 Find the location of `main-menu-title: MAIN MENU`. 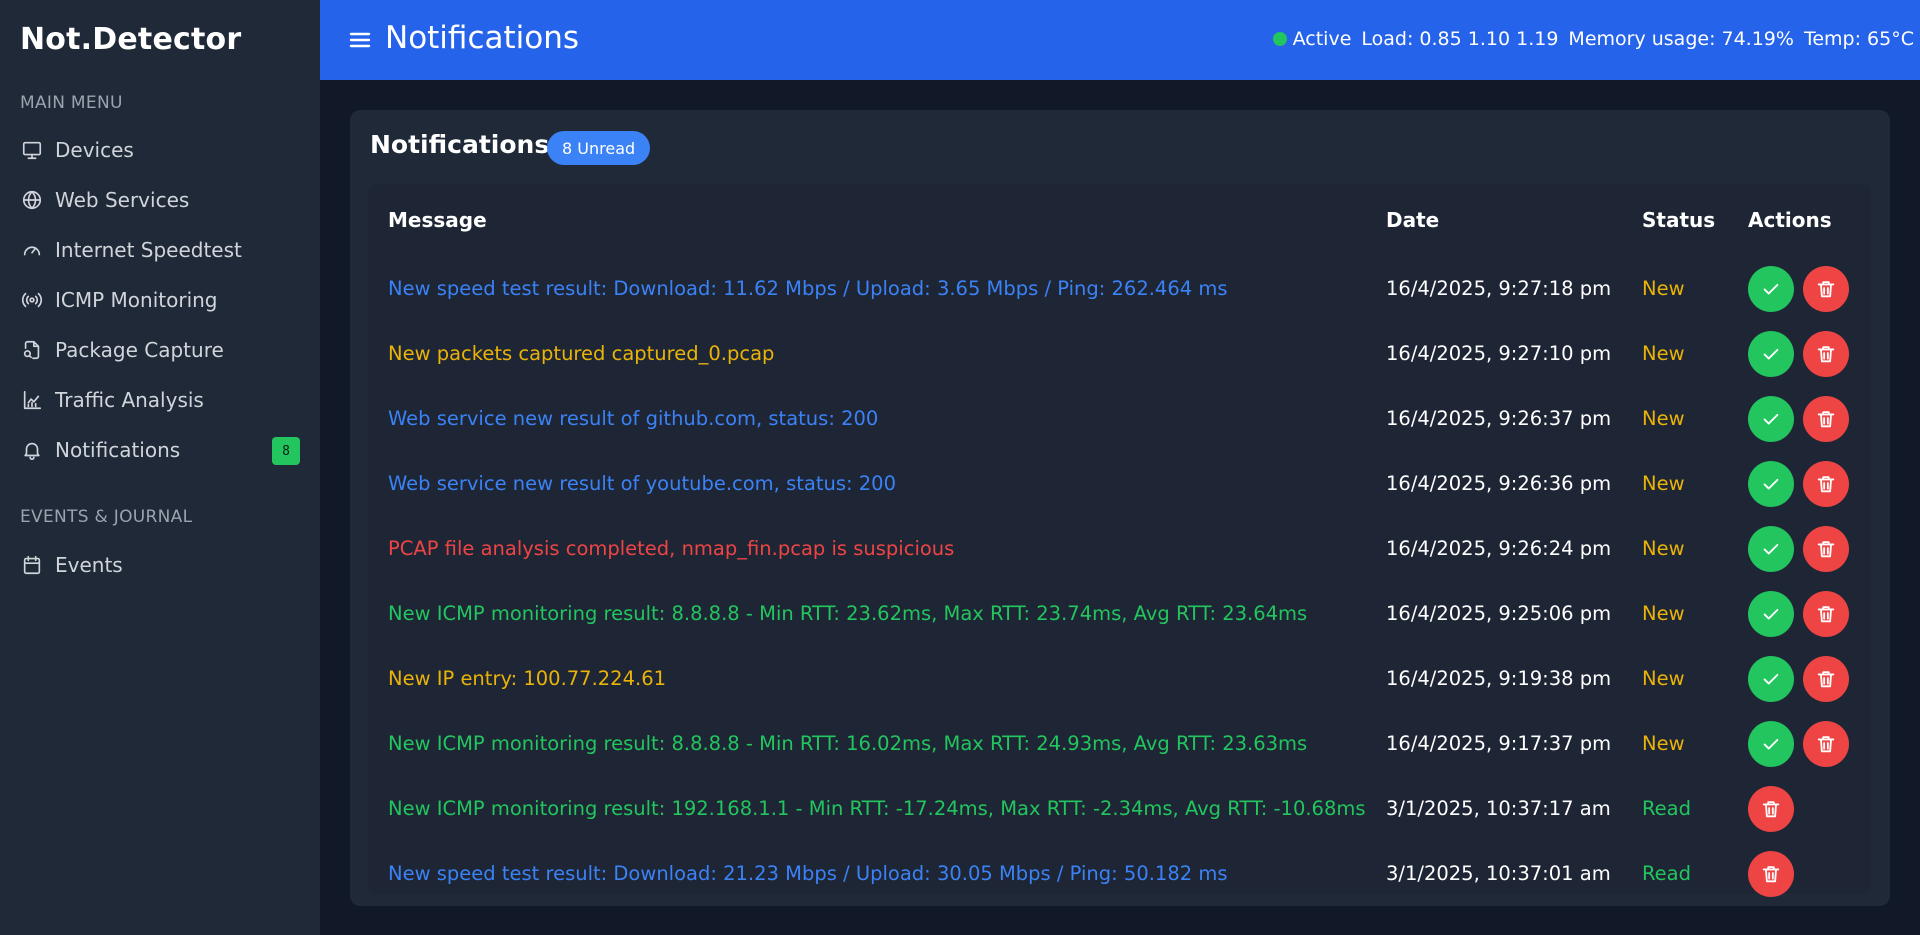

main-menu-title: MAIN MENU is located at coordinates (71, 103).